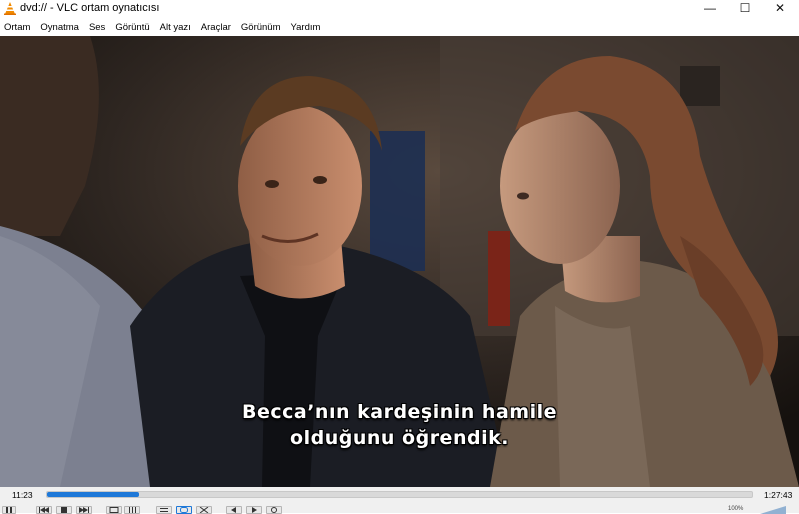  What do you see at coordinates (261, 27) in the screenshot?
I see `menu-gorunum: Görünüm` at bounding box center [261, 27].